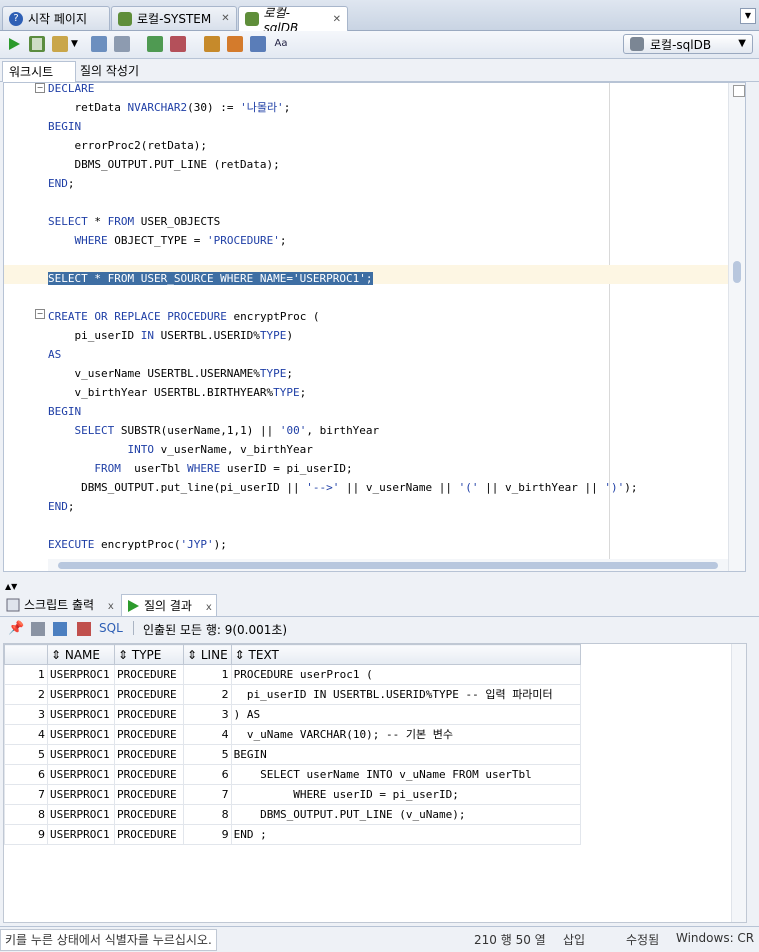 This screenshot has height=952, width=759. I want to click on connection-selector: 로컬-sqlDB ▼, so click(688, 44).